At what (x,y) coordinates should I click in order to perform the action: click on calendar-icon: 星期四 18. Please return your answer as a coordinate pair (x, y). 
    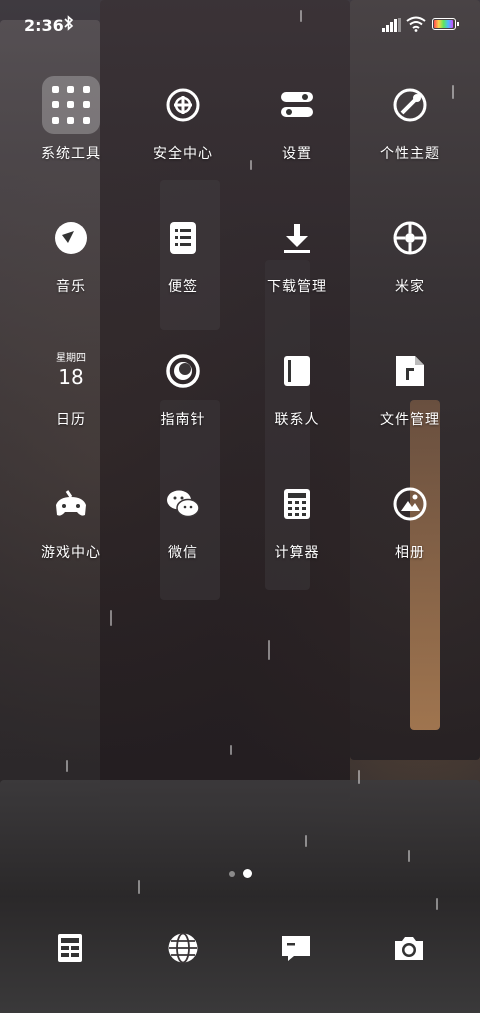
    Looking at the image, I should click on (71, 371).